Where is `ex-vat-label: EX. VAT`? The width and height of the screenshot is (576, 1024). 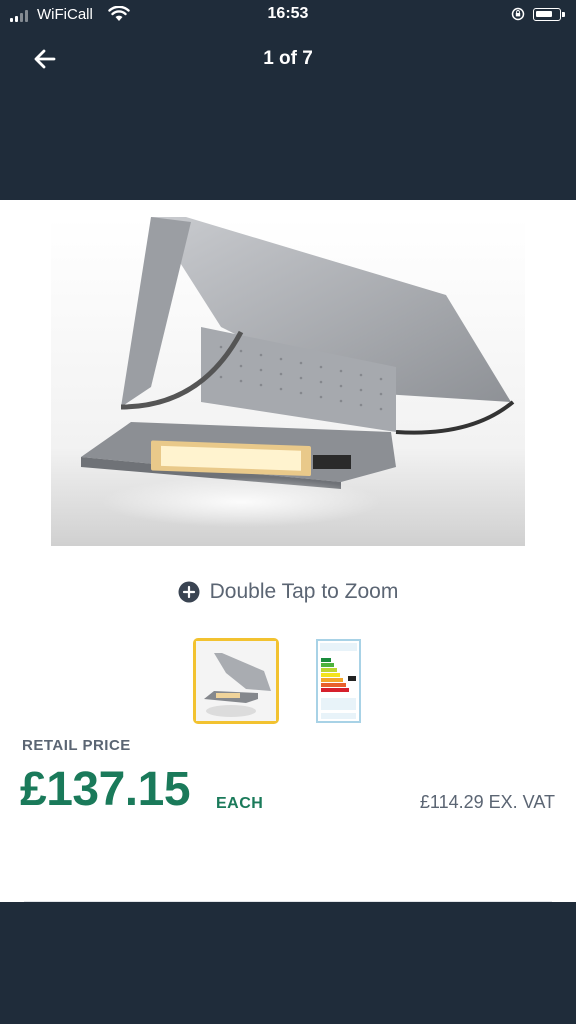
ex-vat-label: EX. VAT is located at coordinates (521, 802).